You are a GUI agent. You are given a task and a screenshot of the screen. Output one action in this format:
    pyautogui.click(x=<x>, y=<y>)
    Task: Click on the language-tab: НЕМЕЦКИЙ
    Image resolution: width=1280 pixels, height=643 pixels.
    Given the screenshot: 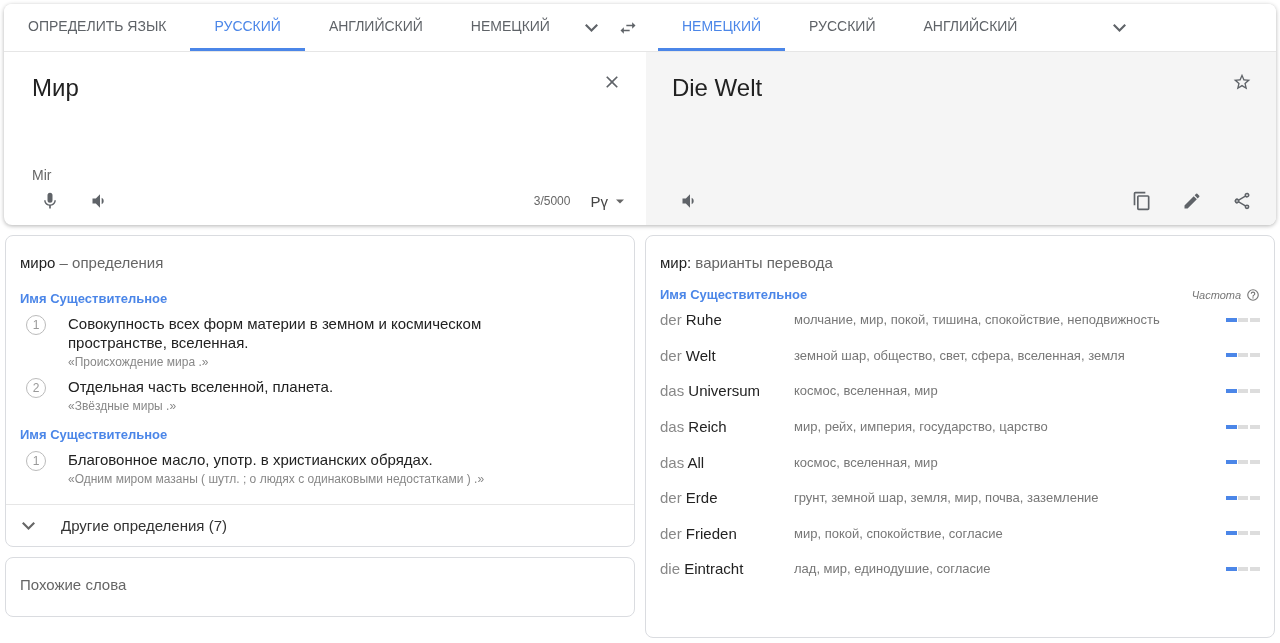 What is the action you would take?
    pyautogui.click(x=510, y=27)
    